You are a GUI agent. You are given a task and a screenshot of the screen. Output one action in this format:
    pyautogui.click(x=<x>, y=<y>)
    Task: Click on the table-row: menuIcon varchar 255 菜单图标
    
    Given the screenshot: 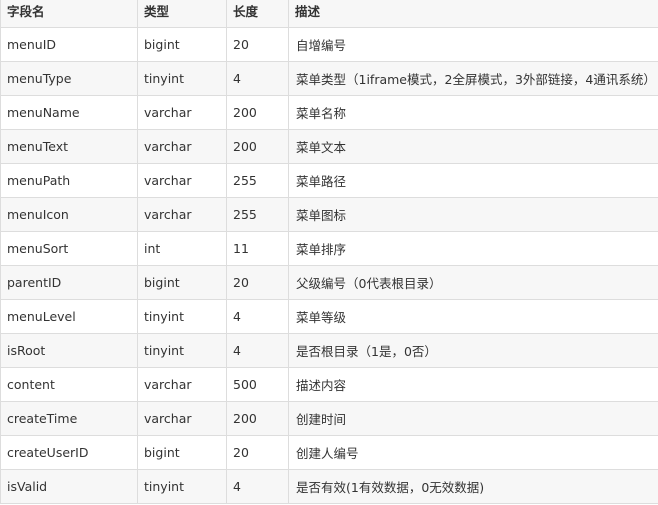 What is the action you would take?
    pyautogui.click(x=329, y=214)
    